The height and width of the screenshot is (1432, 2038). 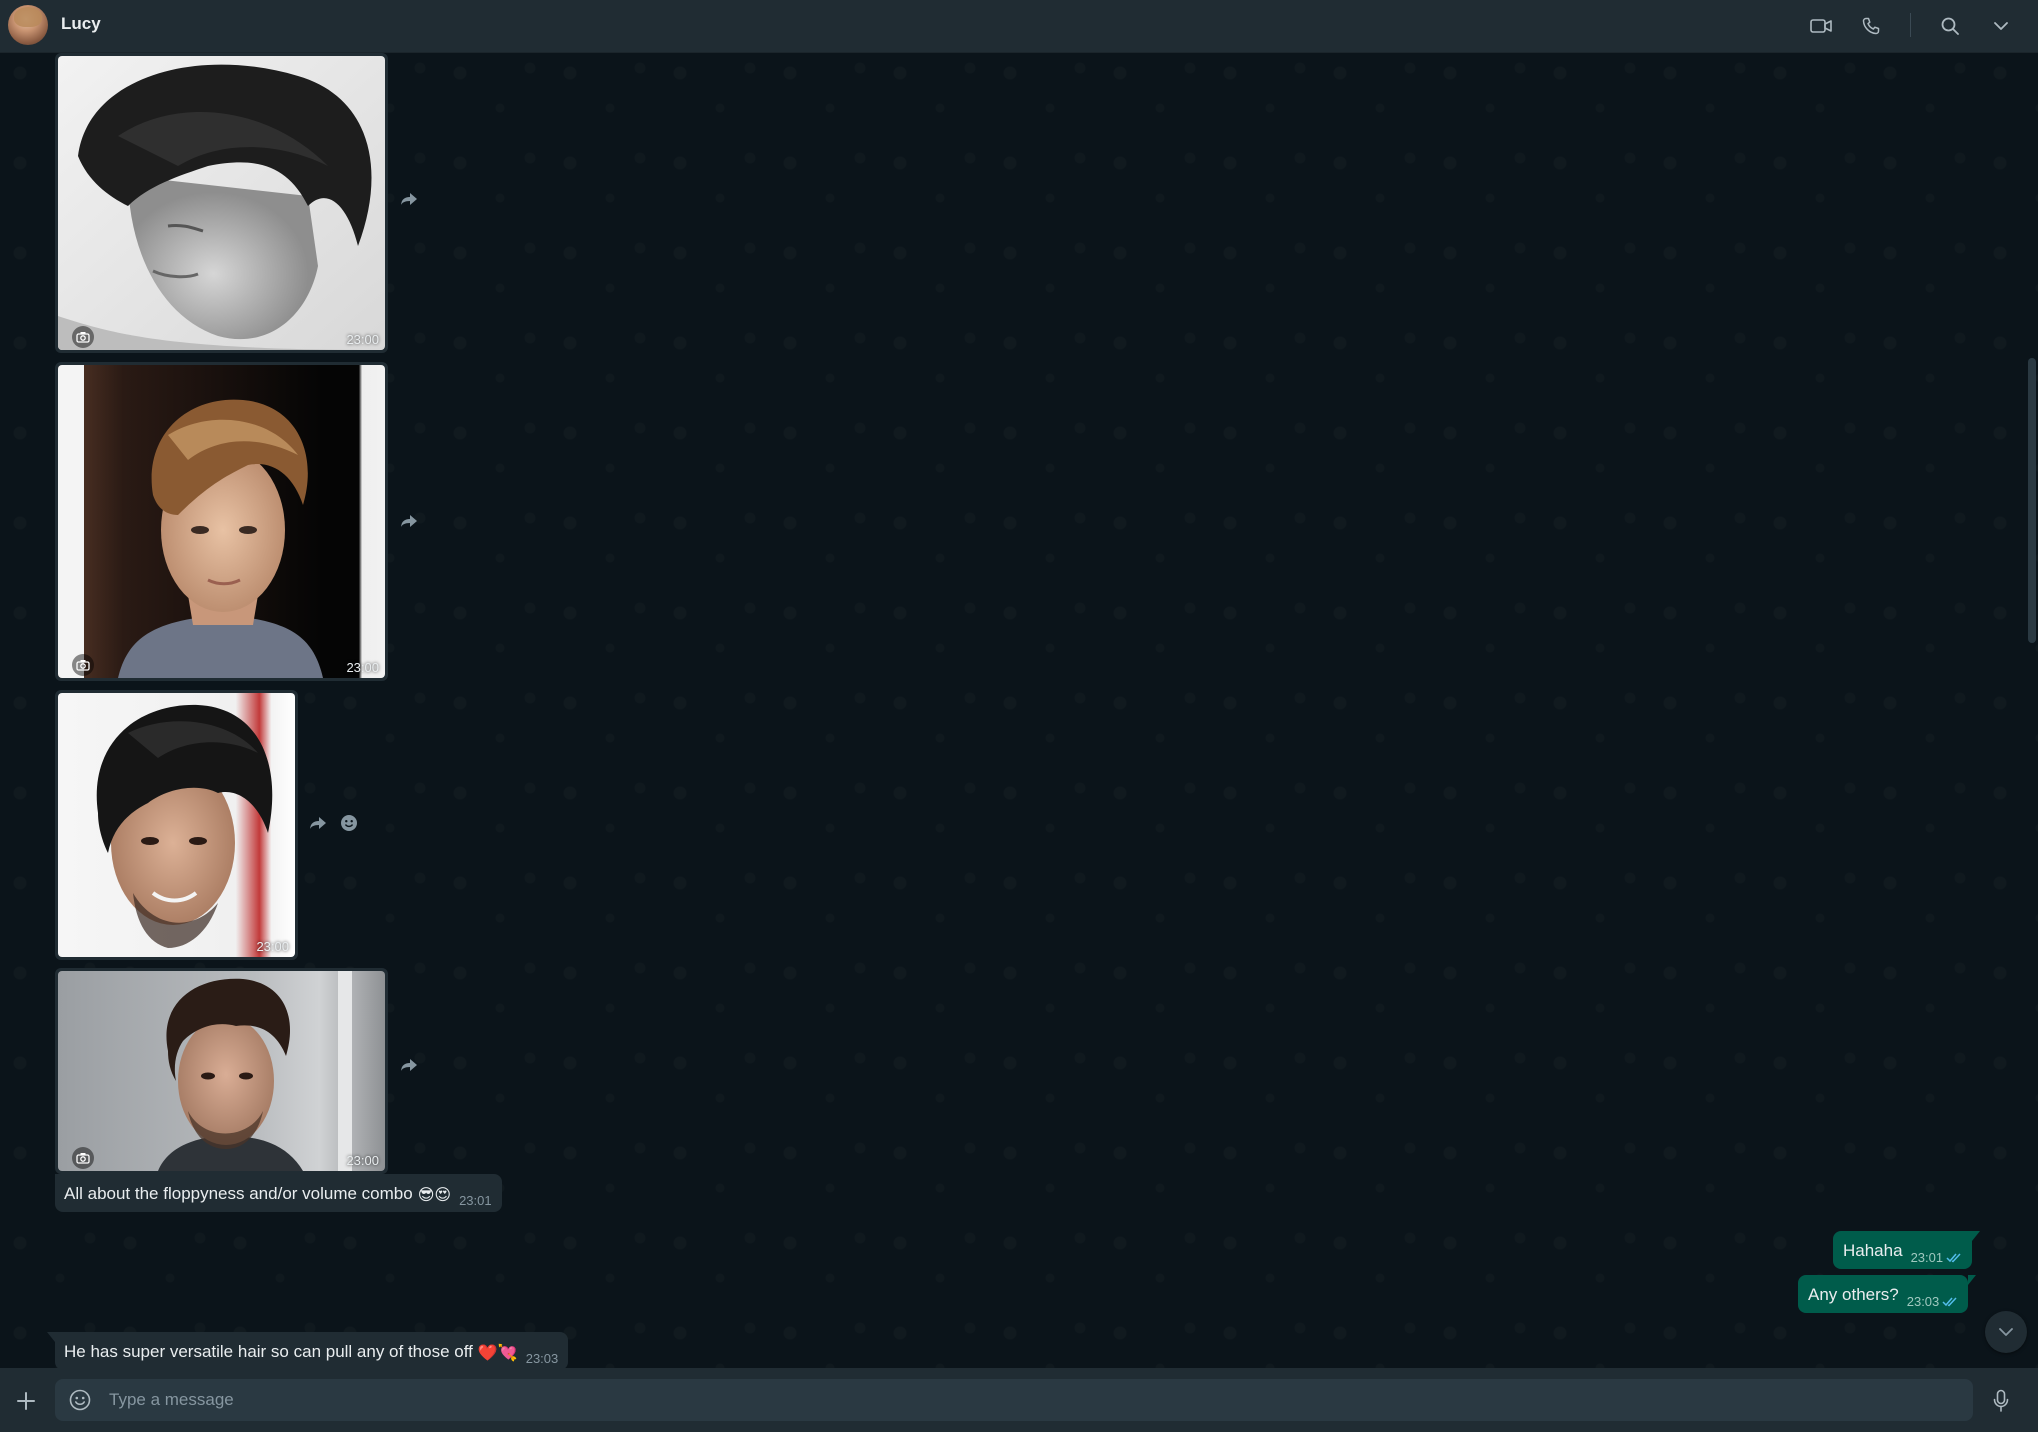 What do you see at coordinates (80, 1400) in the screenshot?
I see `emoji-icon` at bounding box center [80, 1400].